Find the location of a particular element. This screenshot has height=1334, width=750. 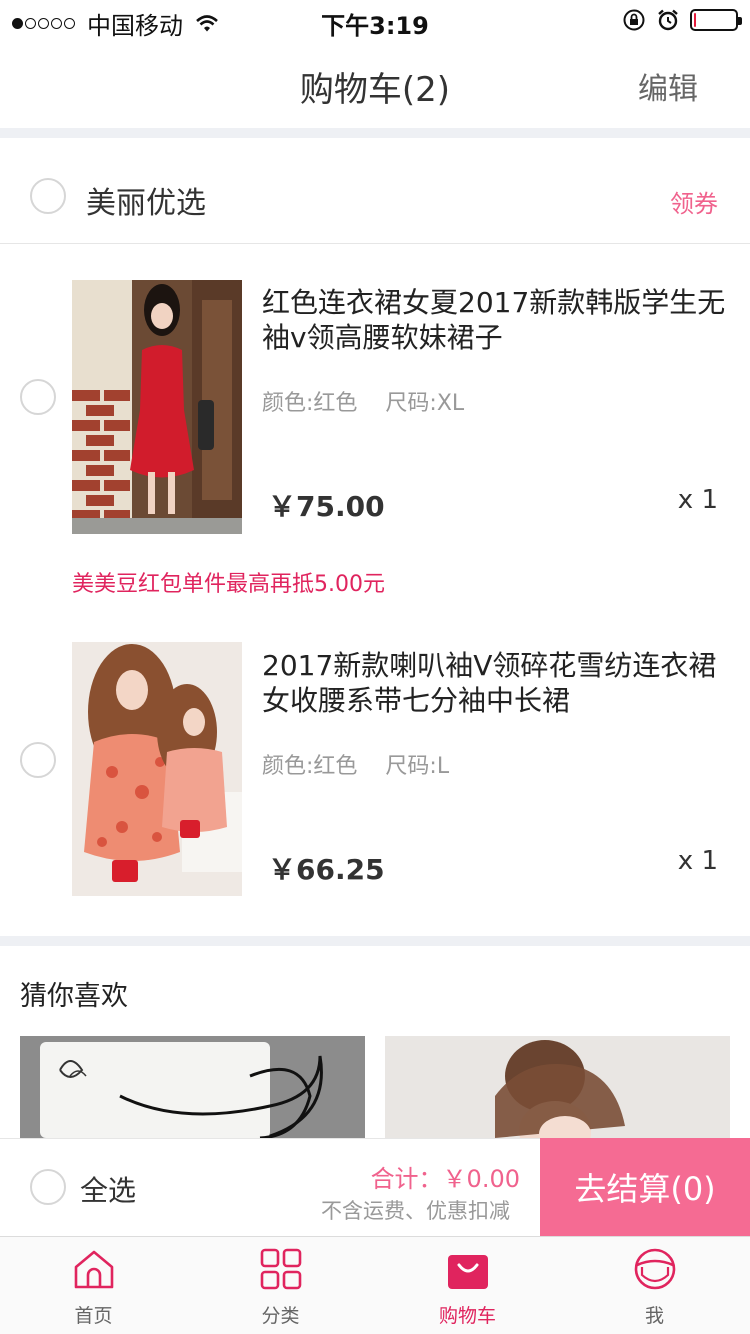

tab-profile: 我 is located at coordinates (654, 1285).